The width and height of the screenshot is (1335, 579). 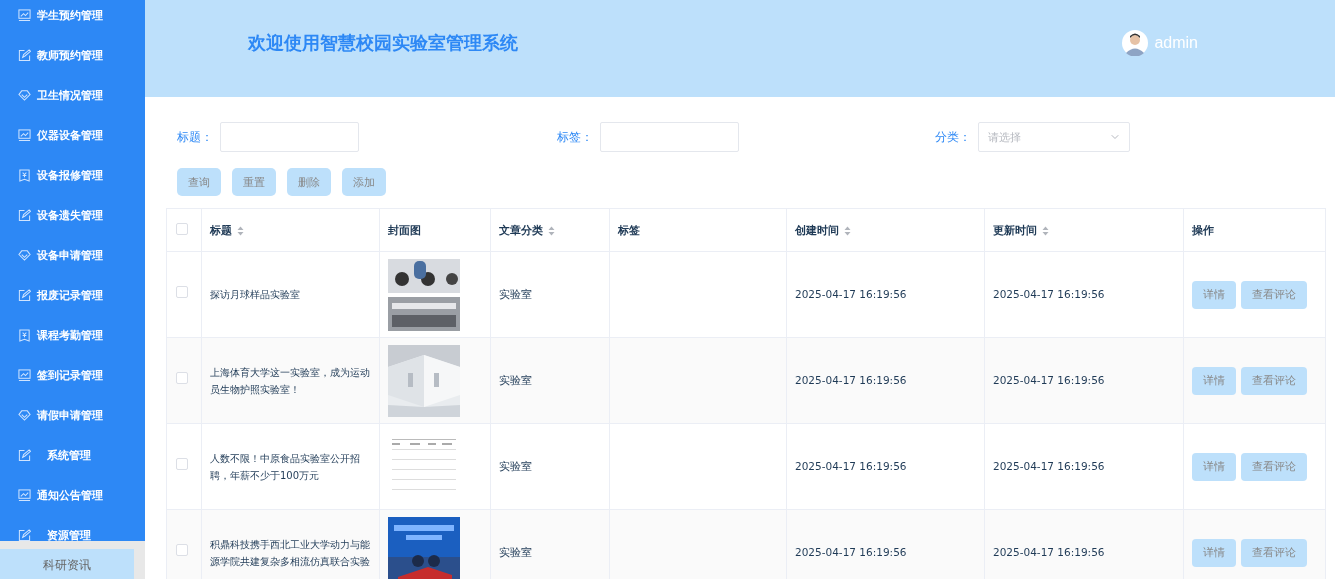 I want to click on sidebar-item: 仪器设备管理, so click(x=72, y=135).